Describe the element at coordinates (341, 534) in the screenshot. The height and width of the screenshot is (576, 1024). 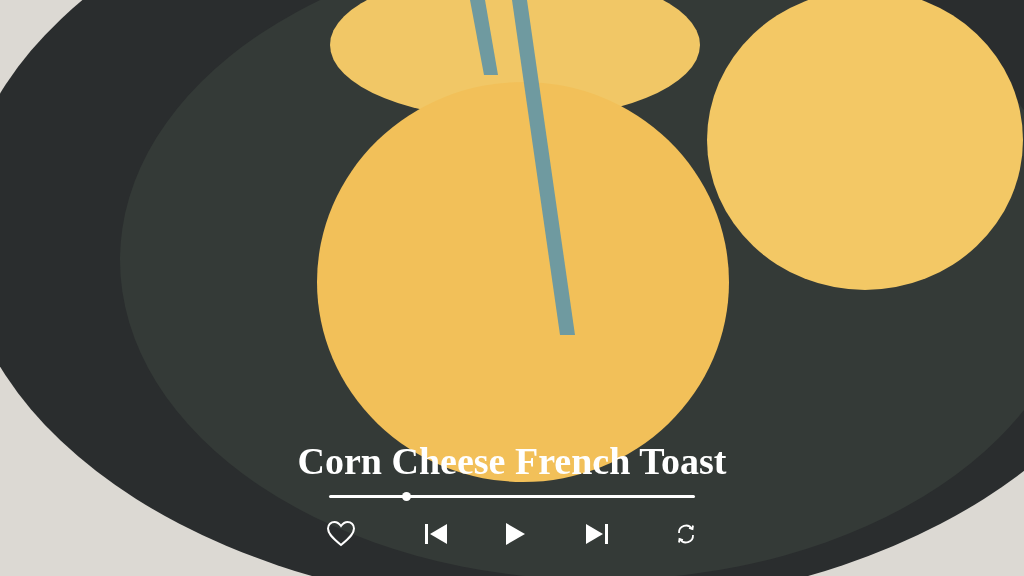
I see `heart-icon` at that location.